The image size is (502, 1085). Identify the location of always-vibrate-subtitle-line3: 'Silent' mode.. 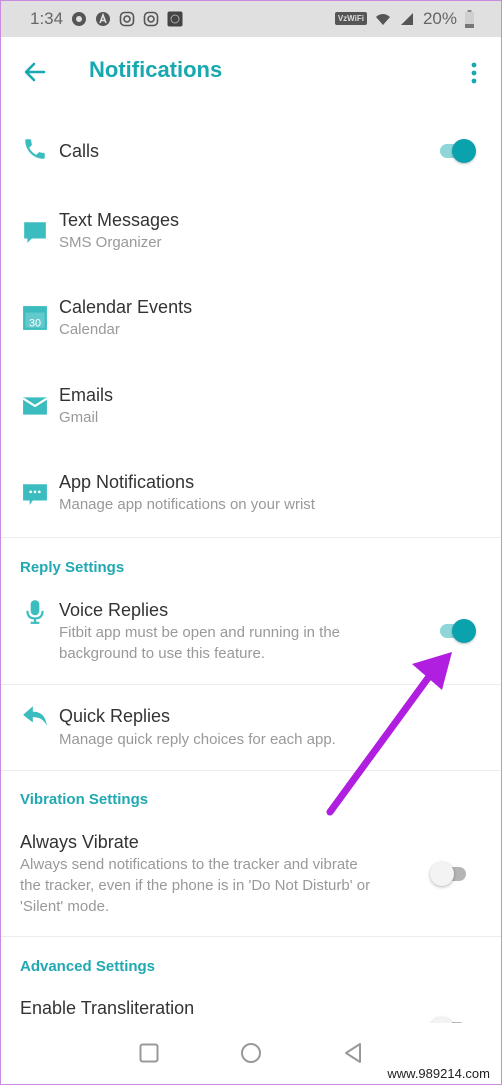
(65, 906).